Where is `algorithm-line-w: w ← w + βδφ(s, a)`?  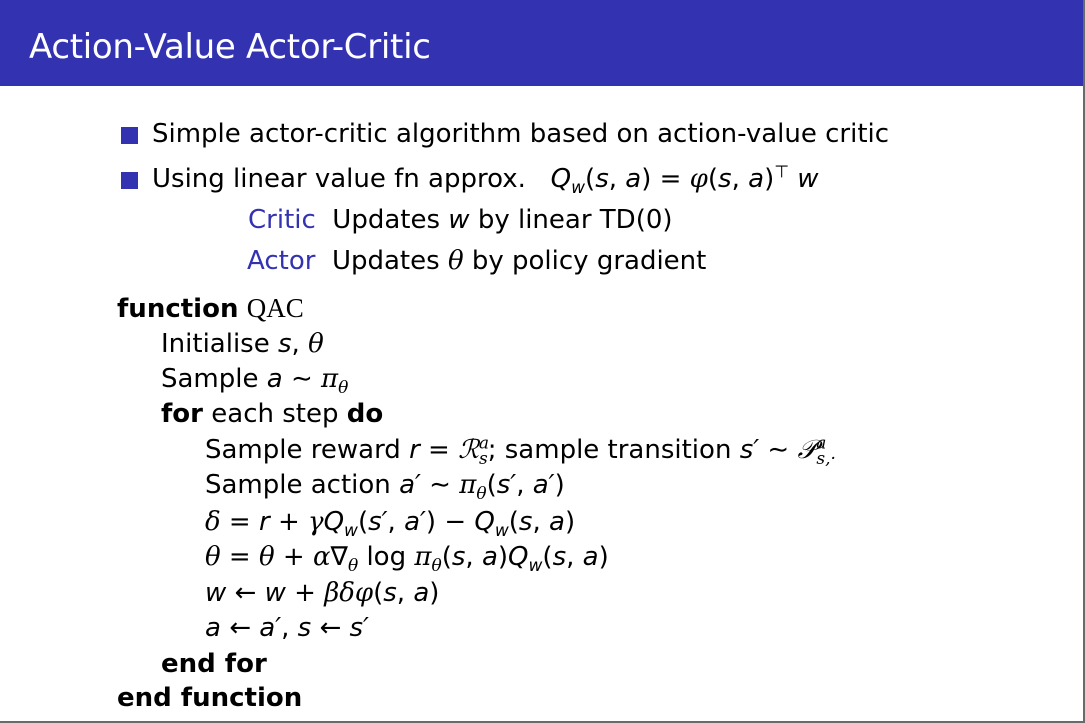 algorithm-line-w: w ← w + βδφ(s, a) is located at coordinates (322, 593).